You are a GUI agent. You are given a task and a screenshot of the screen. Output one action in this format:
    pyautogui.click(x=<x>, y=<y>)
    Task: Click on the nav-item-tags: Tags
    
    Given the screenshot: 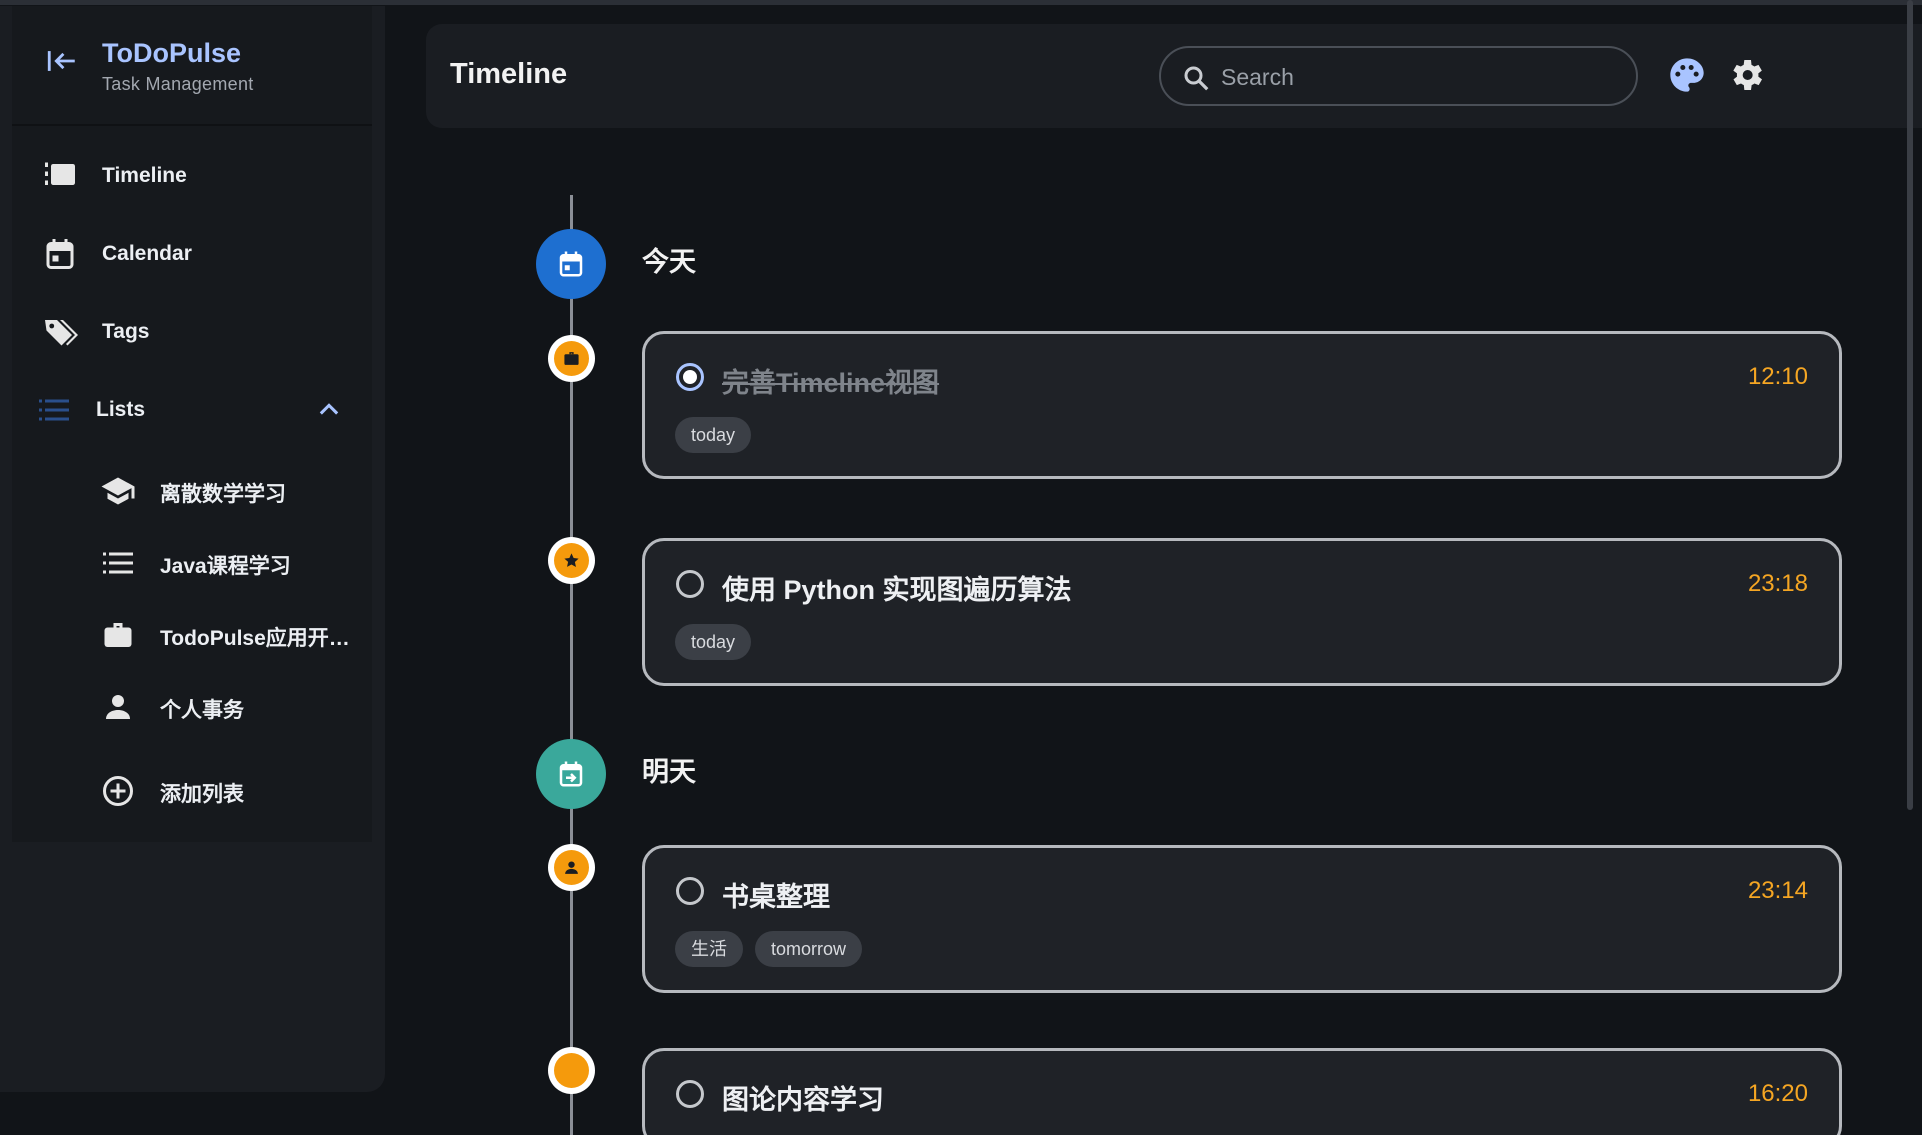 What is the action you would take?
    pyautogui.click(x=192, y=331)
    